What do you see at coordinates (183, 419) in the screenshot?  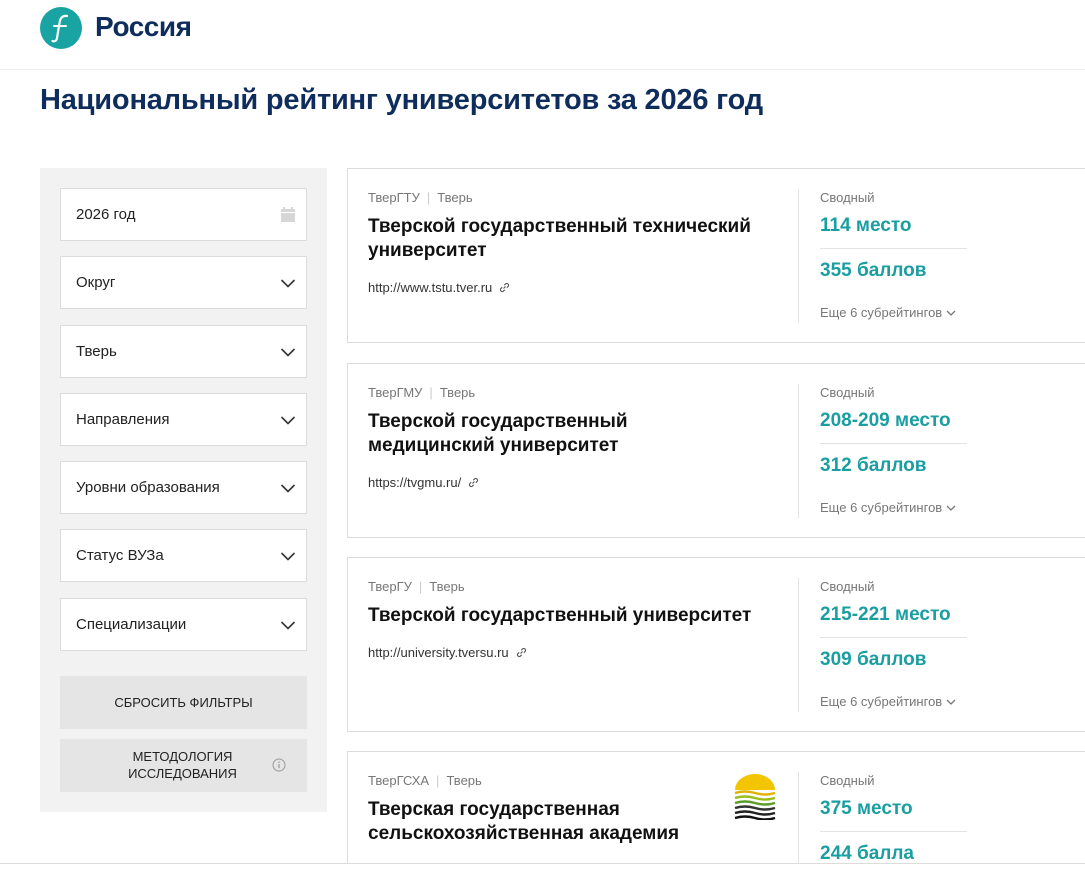 I see `filter-directions: Направления` at bounding box center [183, 419].